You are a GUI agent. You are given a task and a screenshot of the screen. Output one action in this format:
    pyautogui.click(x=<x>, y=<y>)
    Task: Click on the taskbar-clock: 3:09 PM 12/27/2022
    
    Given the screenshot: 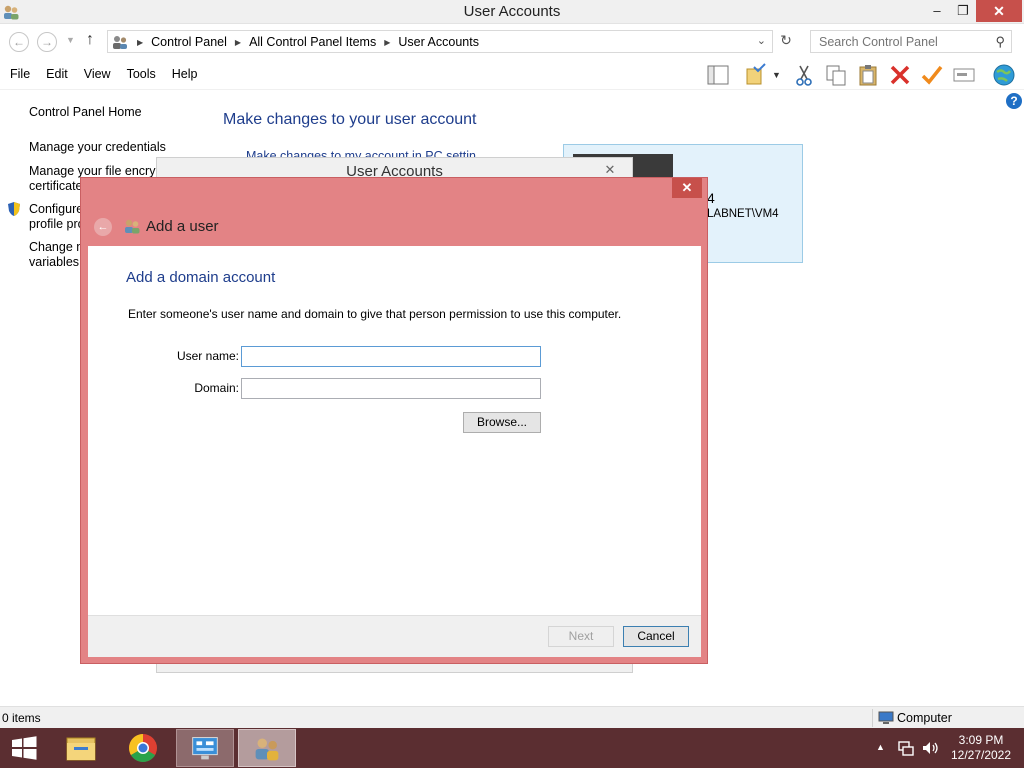 What is the action you would take?
    pyautogui.click(x=981, y=748)
    